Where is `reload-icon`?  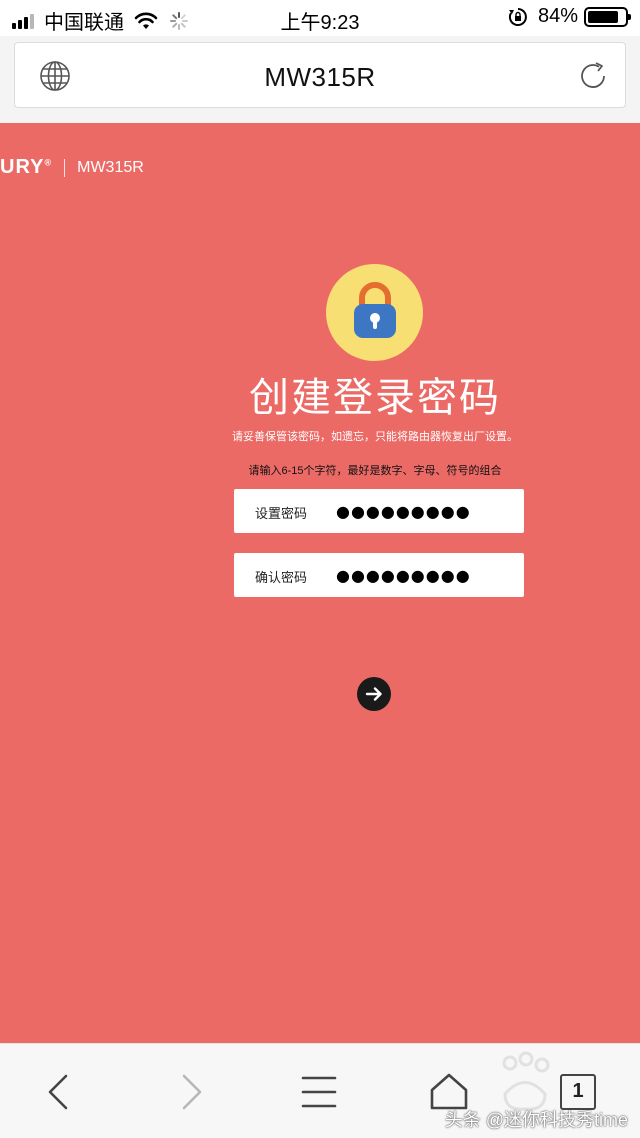
reload-icon is located at coordinates (593, 76).